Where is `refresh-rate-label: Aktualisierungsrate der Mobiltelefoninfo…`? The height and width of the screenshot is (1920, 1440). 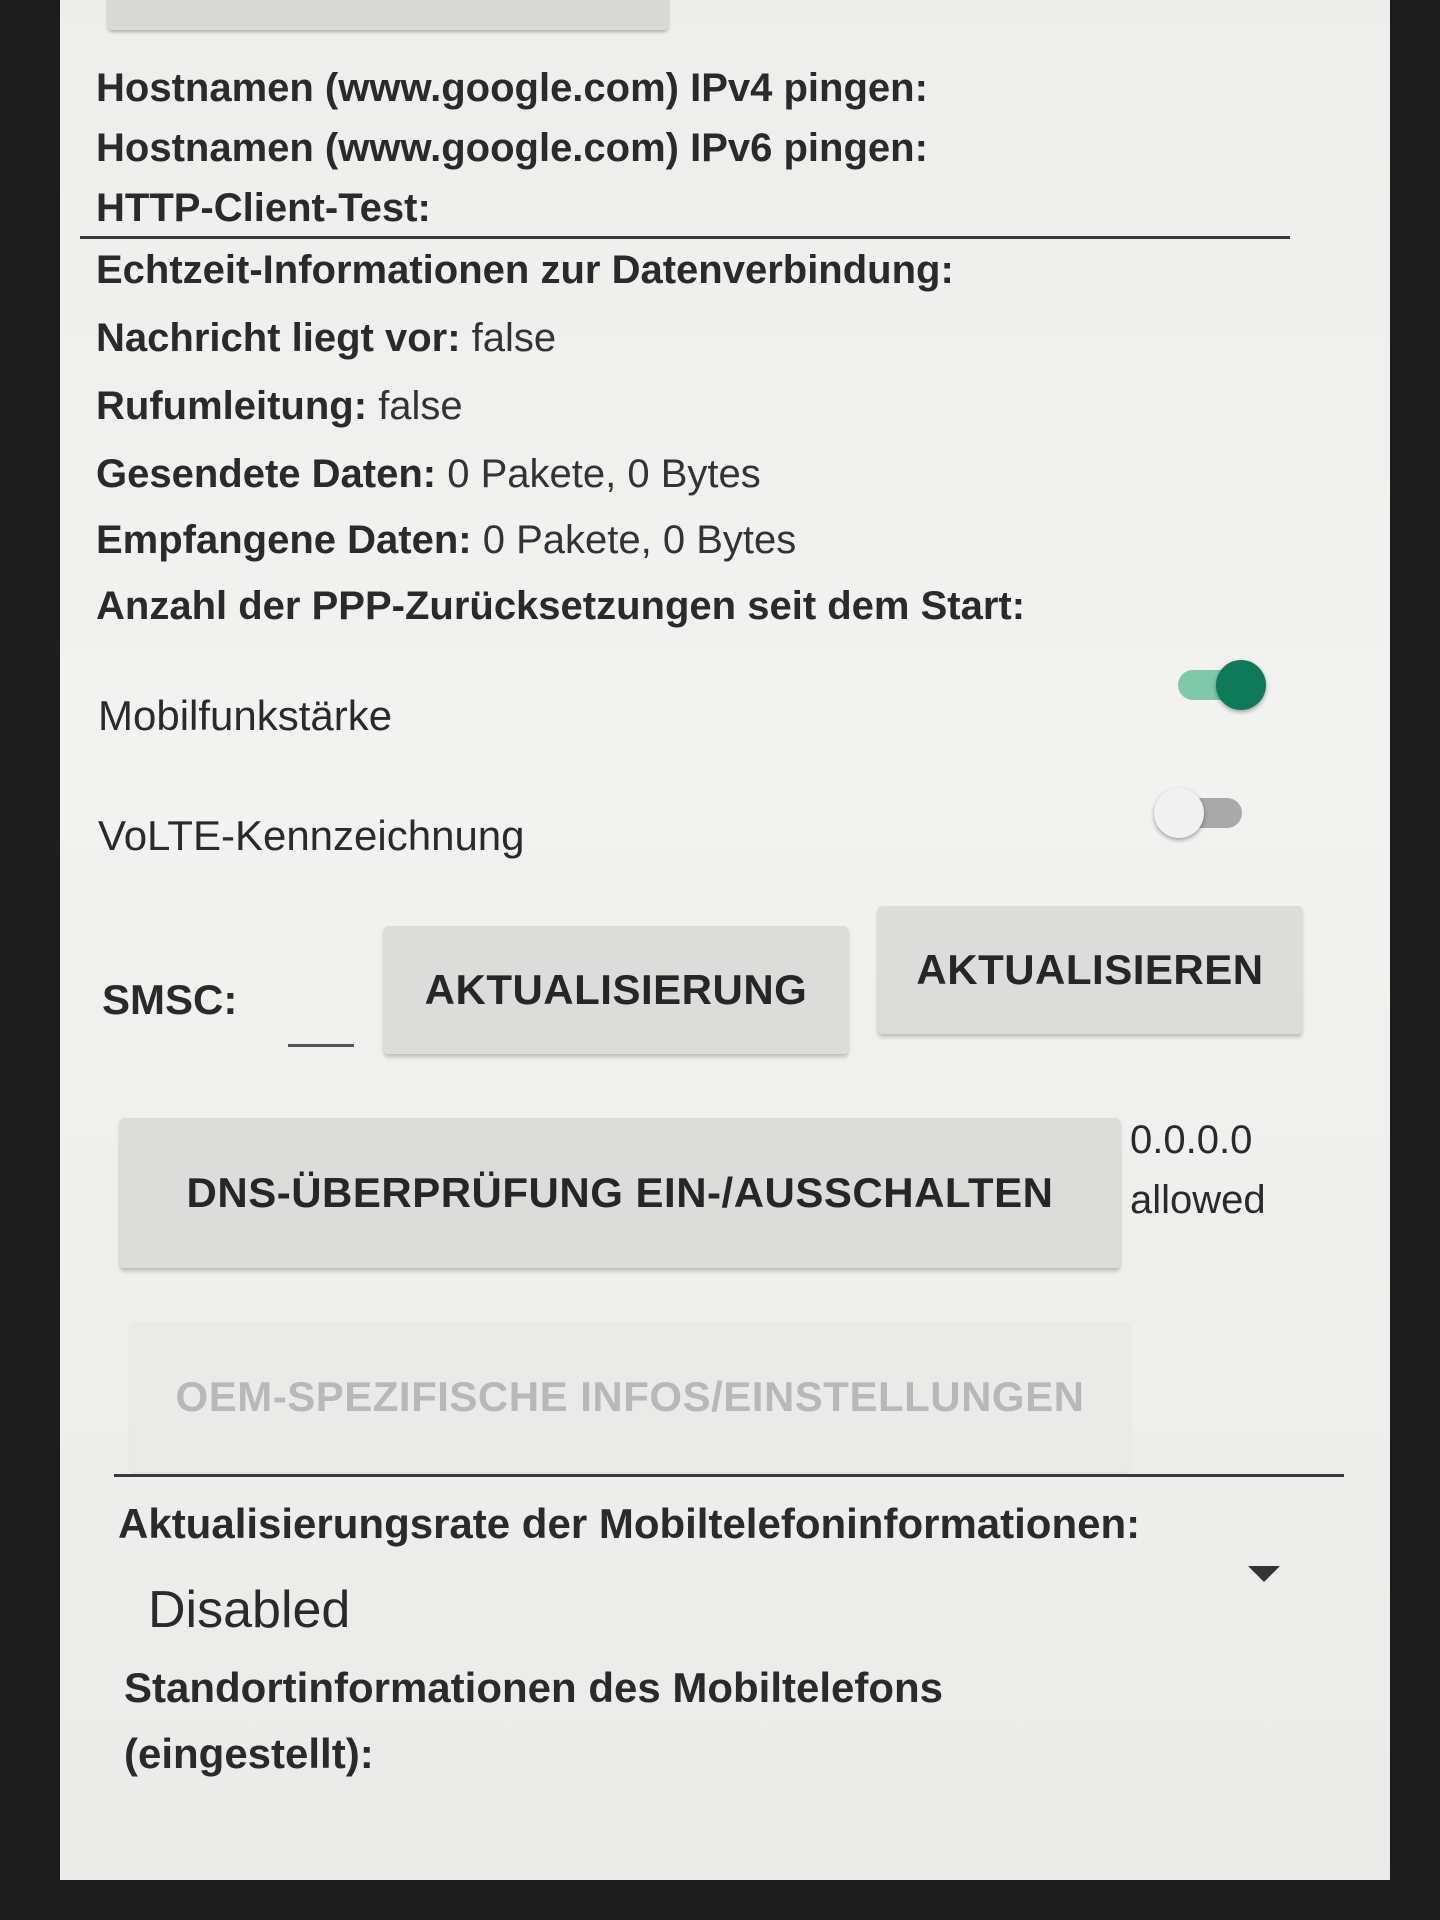 refresh-rate-label: Aktualisierungsrate der Mobiltelefoninfo… is located at coordinates (629, 1523).